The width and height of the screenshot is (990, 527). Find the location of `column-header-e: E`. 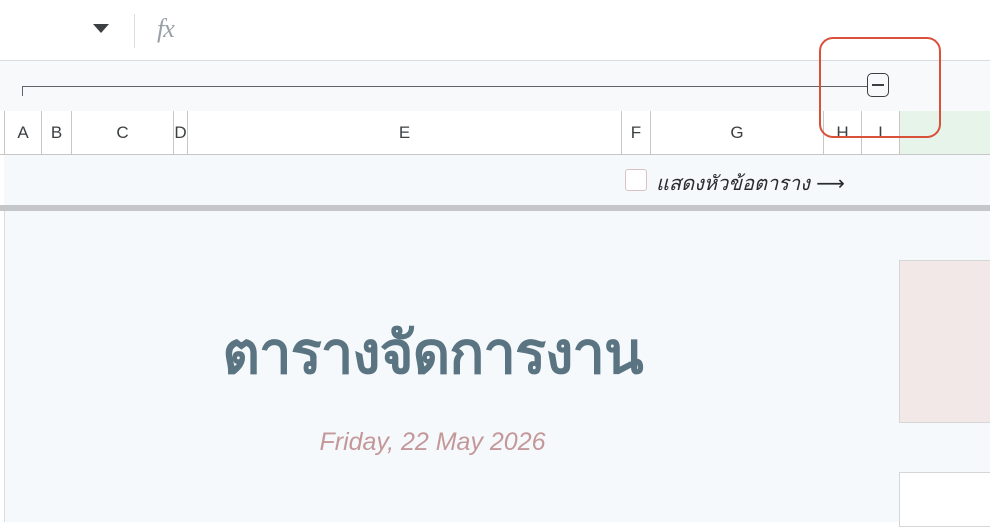

column-header-e: E is located at coordinates (405, 132).